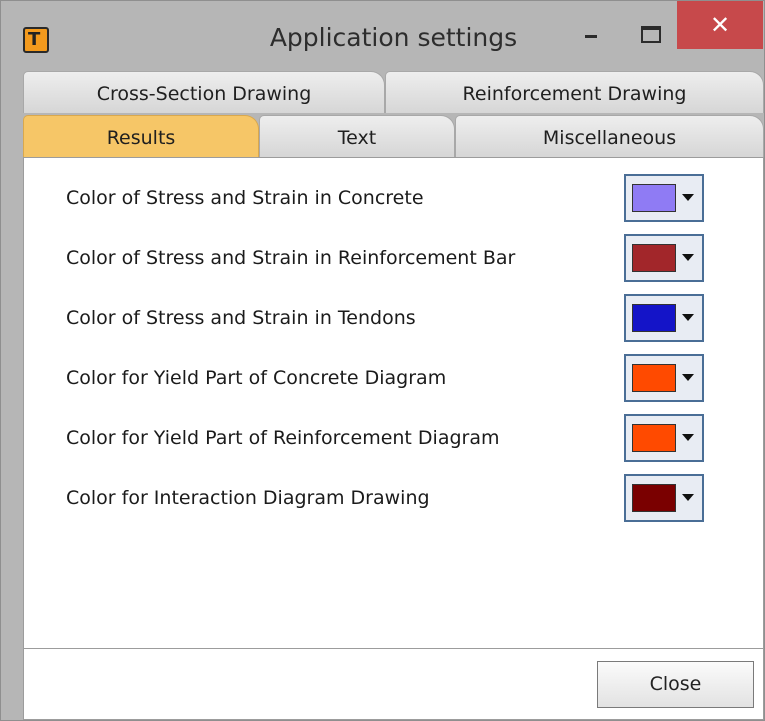  Describe the element at coordinates (248, 498) in the screenshot. I see `setting-label: Color for Interaction Diagram Drawing` at that location.